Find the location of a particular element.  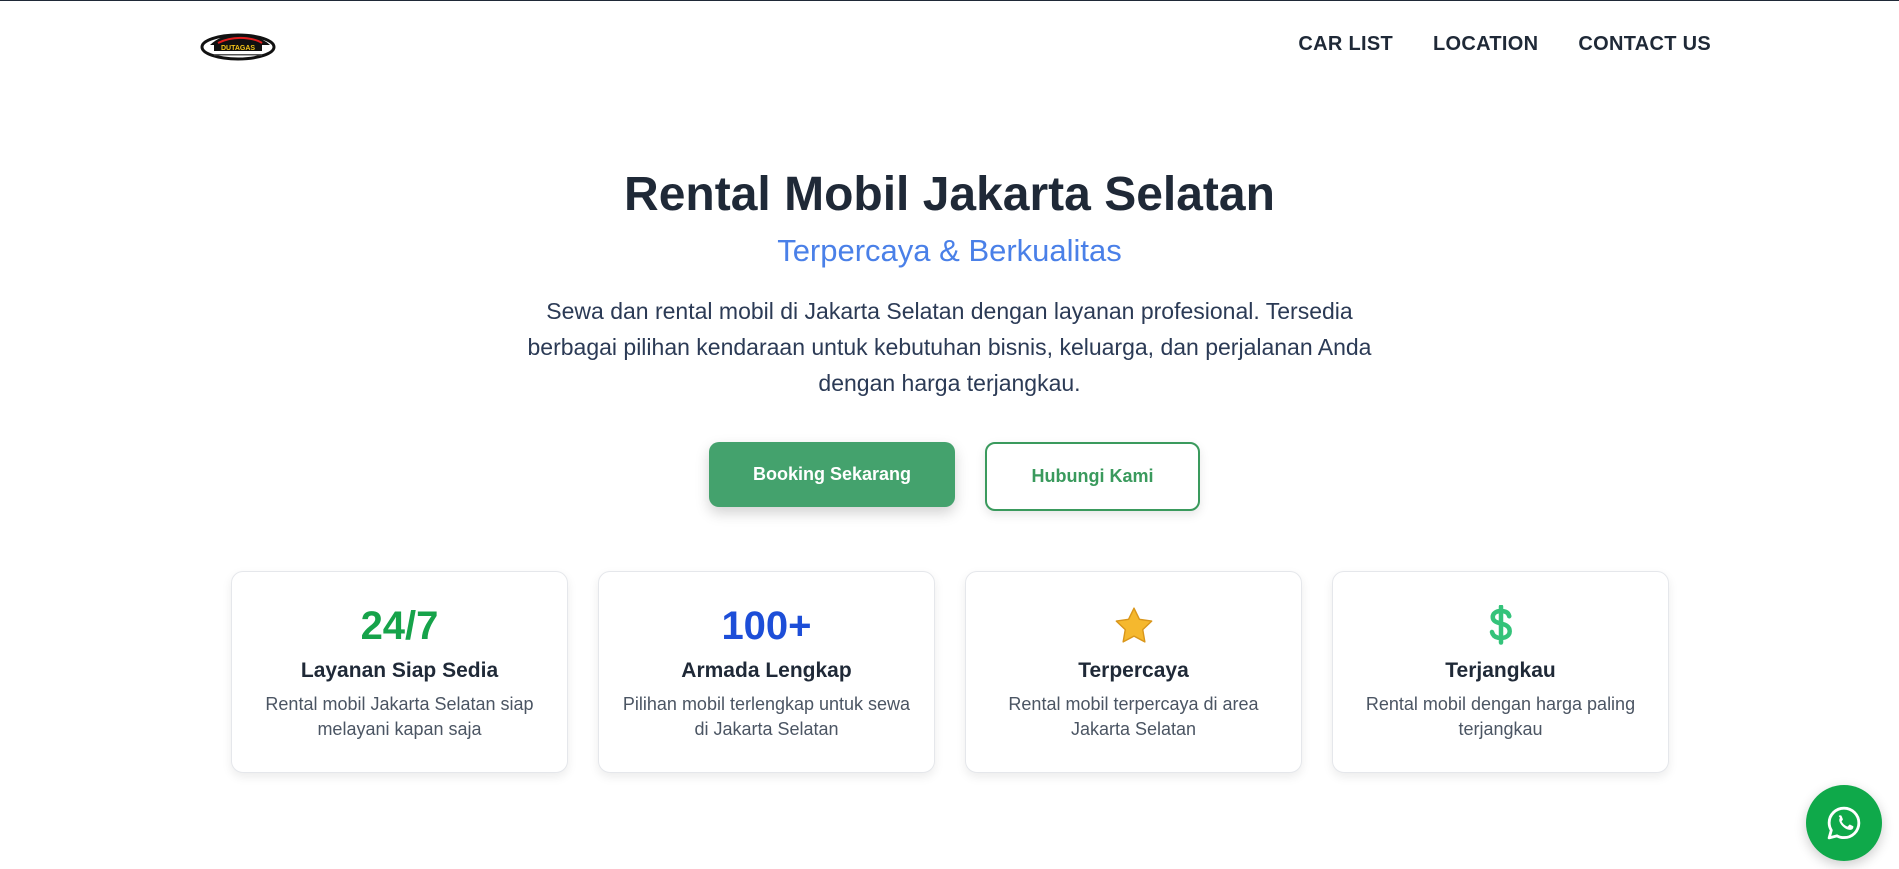

whatsapp-button is located at coordinates (1844, 823).